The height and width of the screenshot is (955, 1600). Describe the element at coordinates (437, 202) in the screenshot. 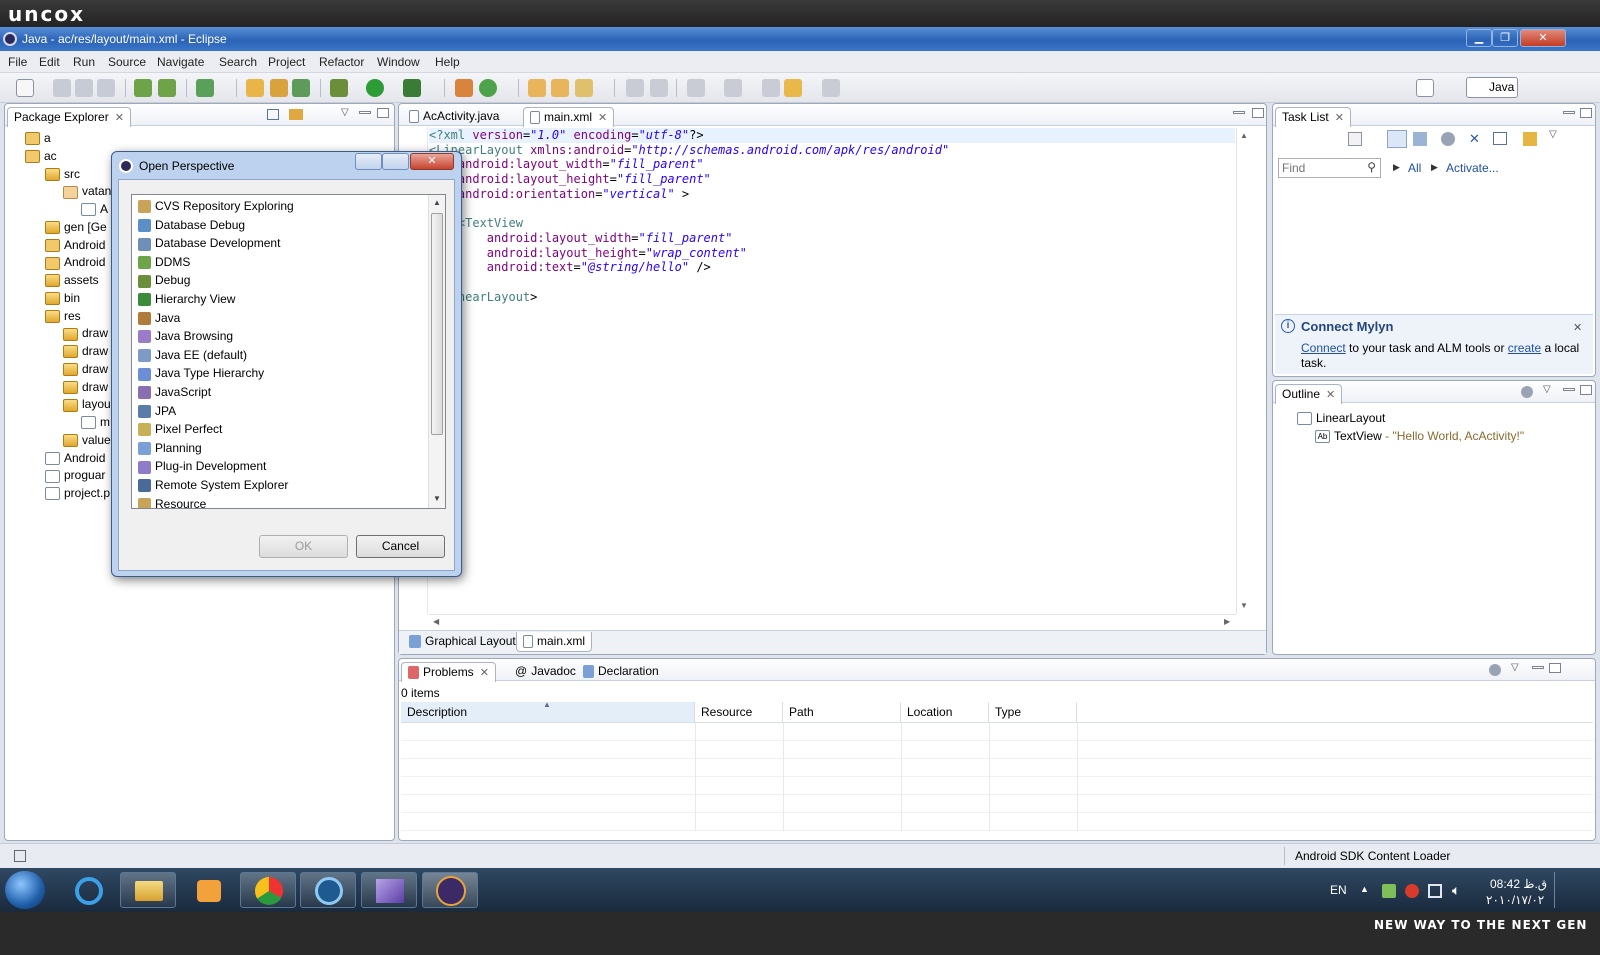

I see `list-scroll-up-icon: ▲` at that location.